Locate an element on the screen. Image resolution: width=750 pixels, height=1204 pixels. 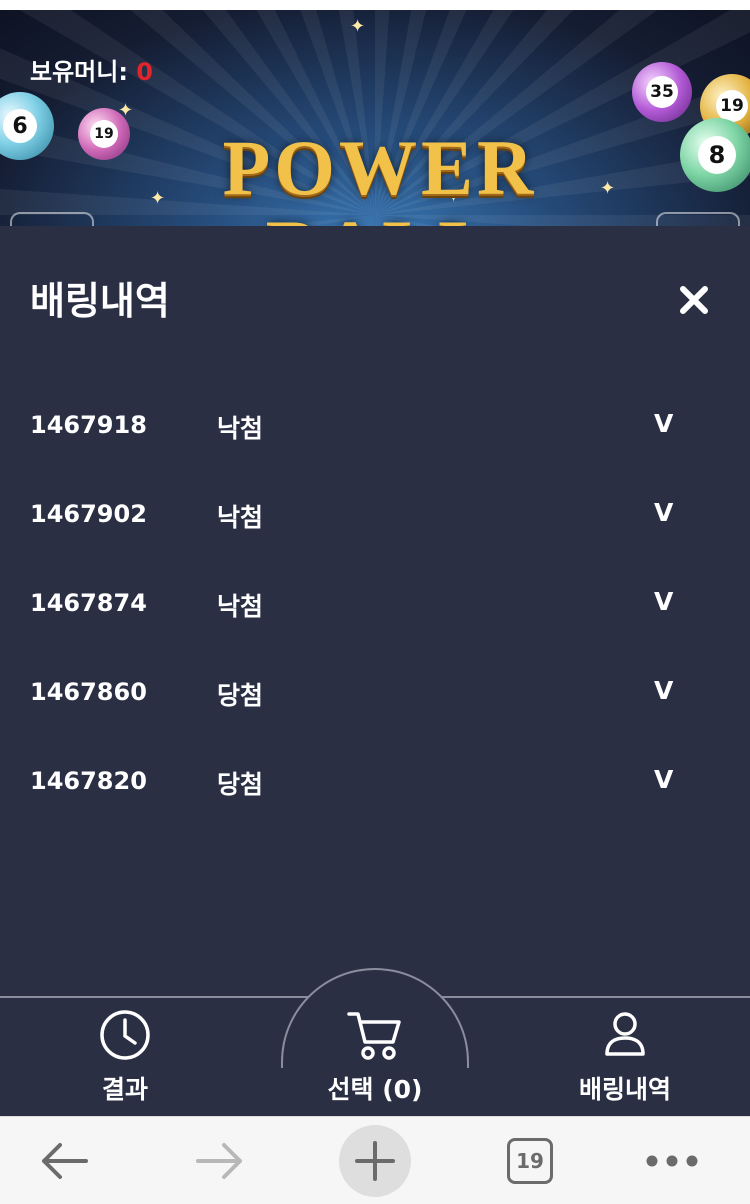
bet-id: 1467874 is located at coordinates (88, 603).